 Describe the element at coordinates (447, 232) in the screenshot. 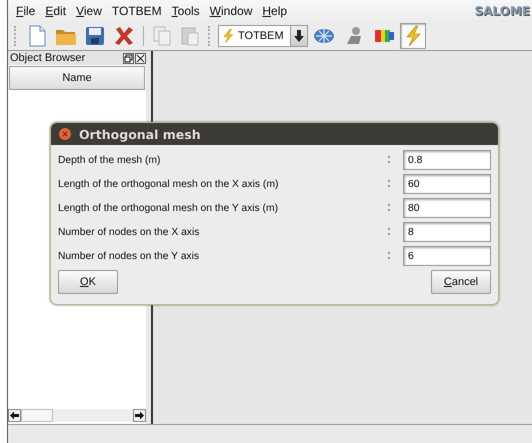

I see `input-field: 8` at that location.